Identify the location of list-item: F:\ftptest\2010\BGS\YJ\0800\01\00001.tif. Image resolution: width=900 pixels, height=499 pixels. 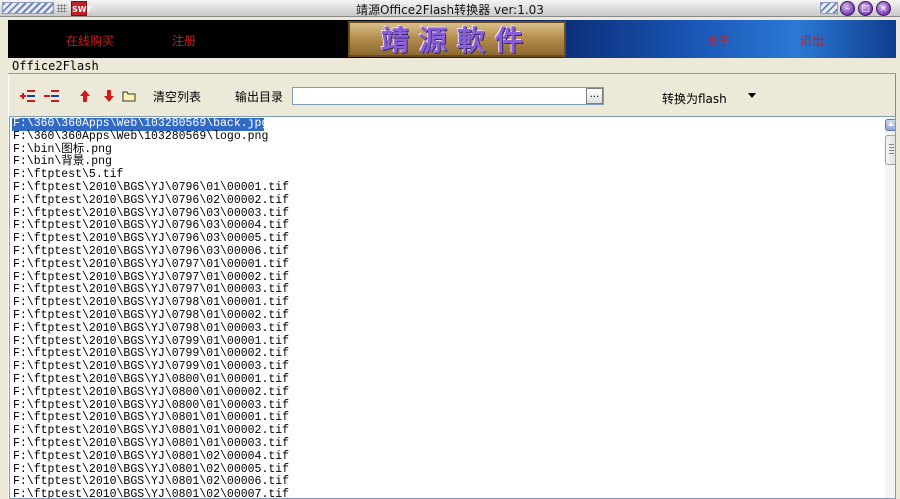
(446, 380).